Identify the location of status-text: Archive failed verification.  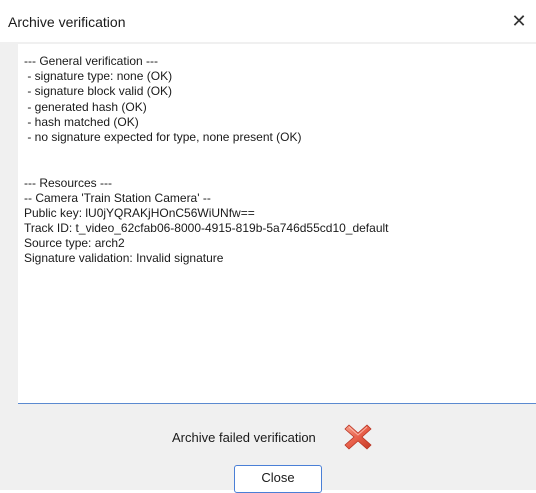
(244, 437).